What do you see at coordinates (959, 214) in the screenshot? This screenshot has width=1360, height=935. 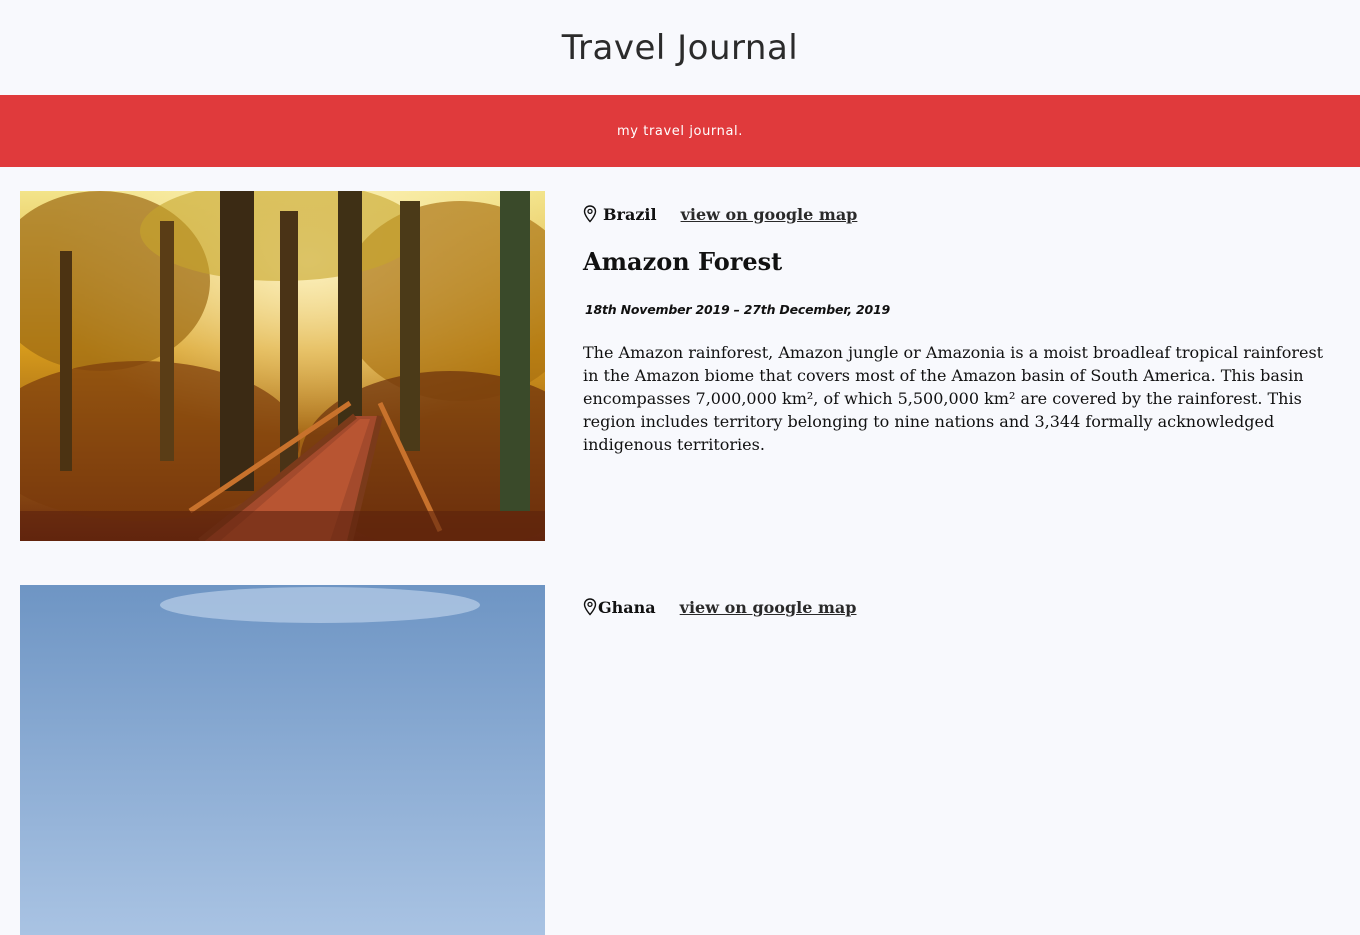 I see `location-row: Brazil view on google map` at bounding box center [959, 214].